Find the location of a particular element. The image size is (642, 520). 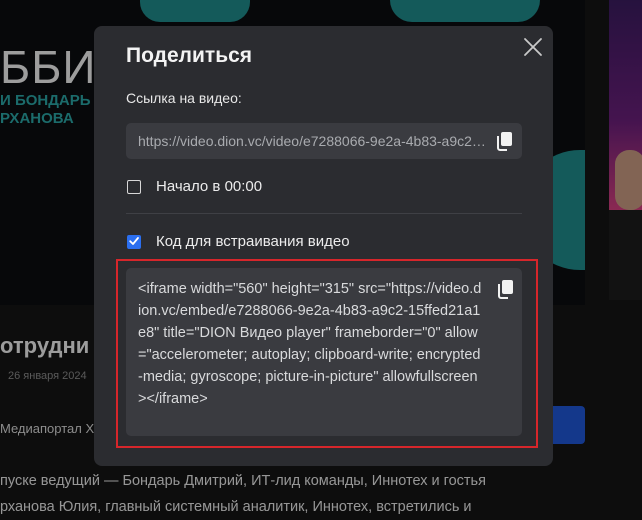

link-label: Ссылка на видео: is located at coordinates (184, 98).